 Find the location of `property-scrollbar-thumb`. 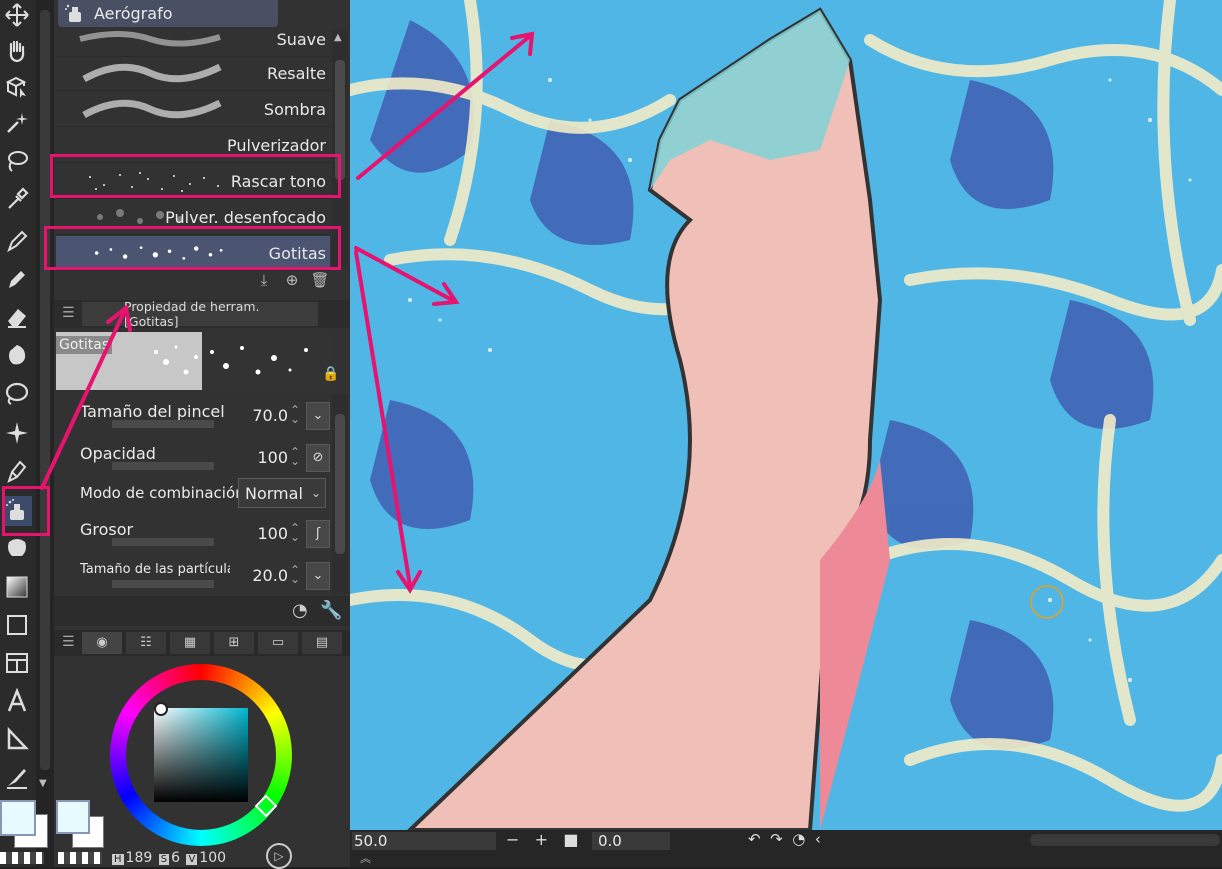

property-scrollbar-thumb is located at coordinates (340, 484).